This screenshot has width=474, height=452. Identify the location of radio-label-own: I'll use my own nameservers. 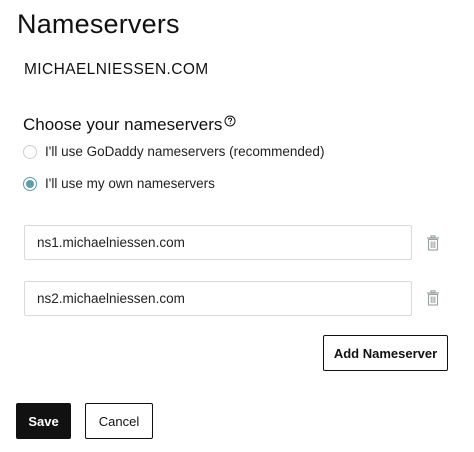
(130, 183).